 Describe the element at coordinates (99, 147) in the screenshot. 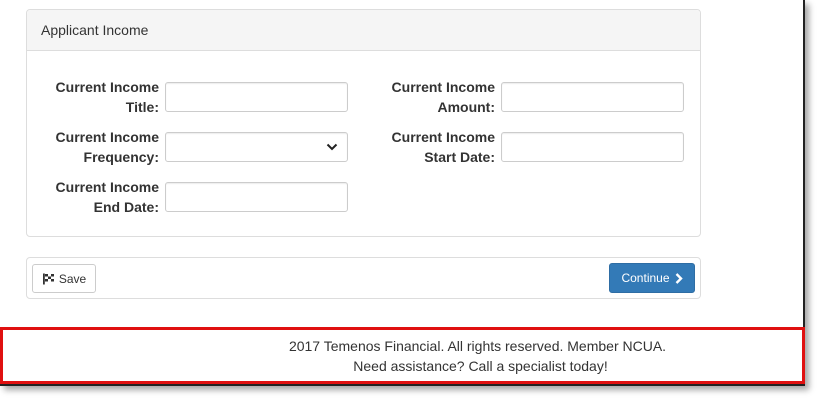

I see `current-income-frequency-label: Current Income Frequency:` at that location.